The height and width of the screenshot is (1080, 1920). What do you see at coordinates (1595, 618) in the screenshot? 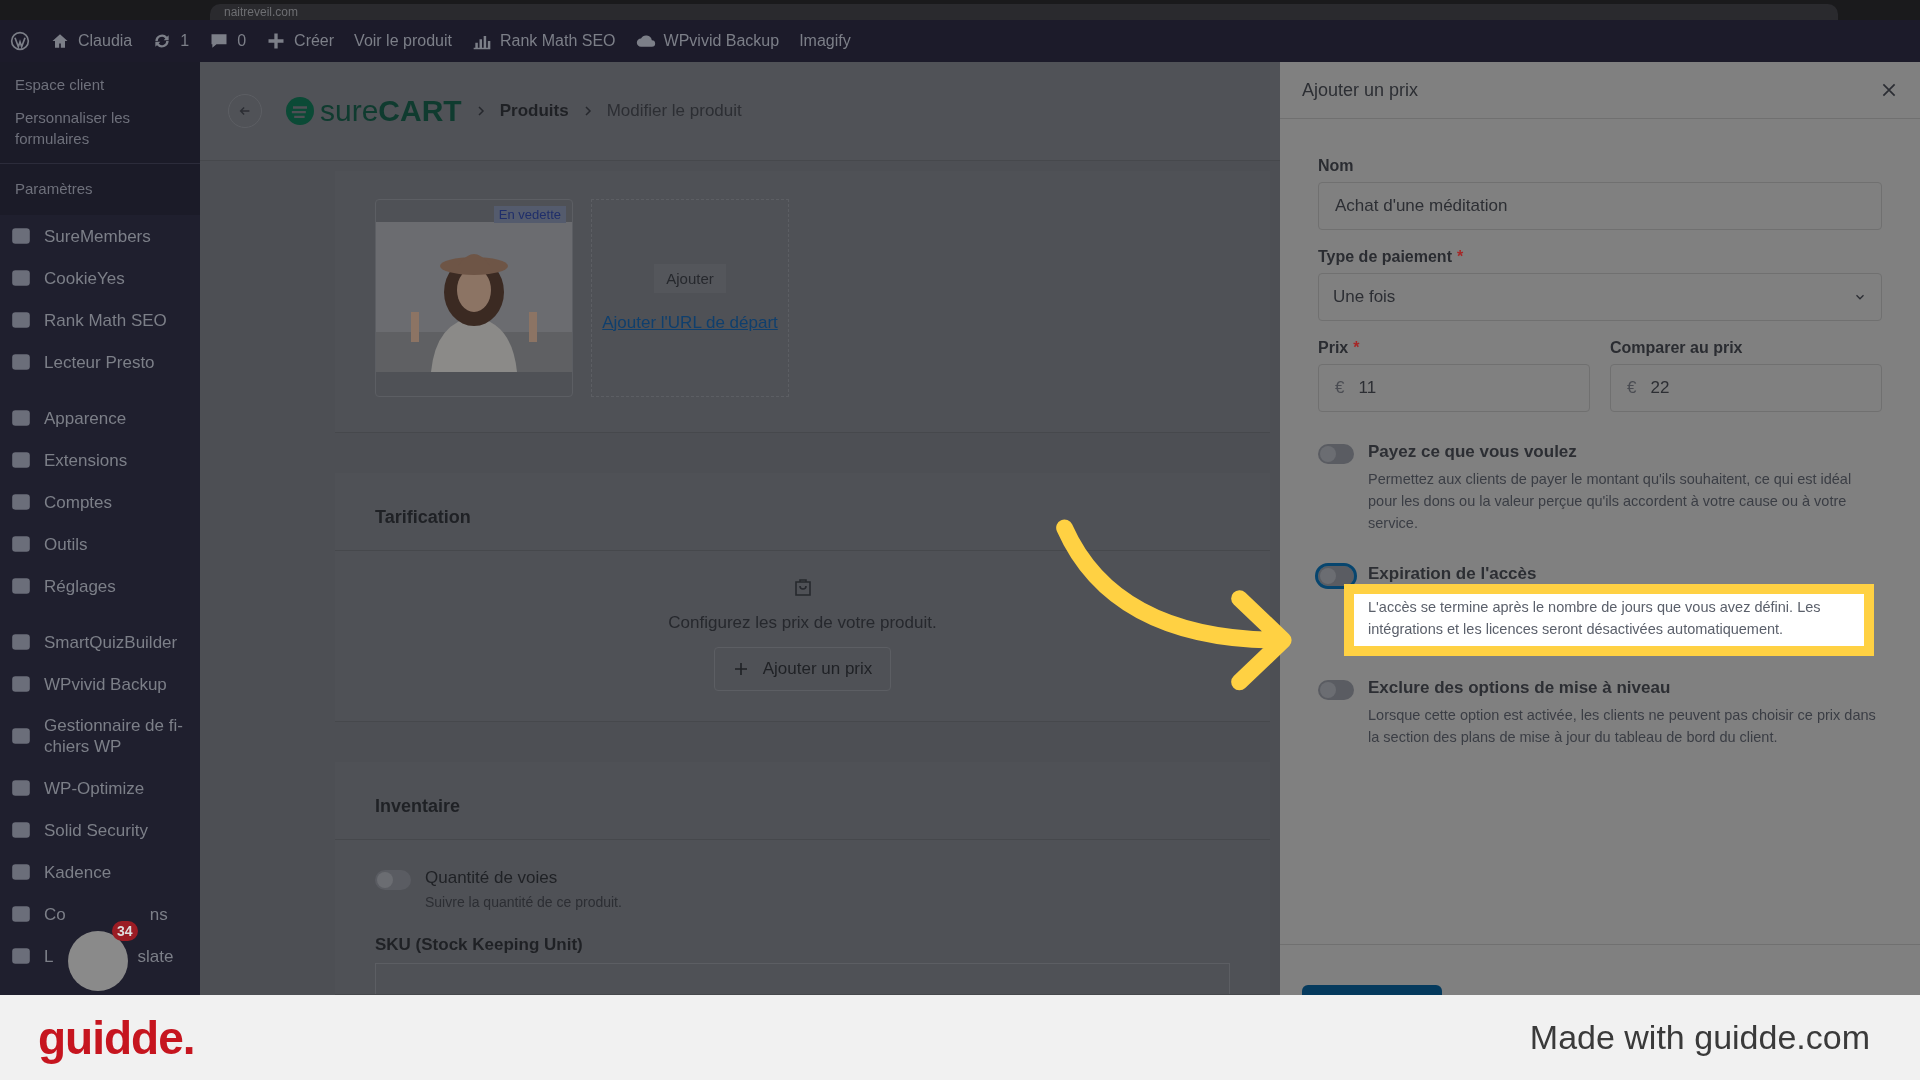
I see `help-text: L'accès se termine après le nombre de jours que vous avez défini. Les intégrations et les licences seront désactivées automatiquement.` at bounding box center [1595, 618].